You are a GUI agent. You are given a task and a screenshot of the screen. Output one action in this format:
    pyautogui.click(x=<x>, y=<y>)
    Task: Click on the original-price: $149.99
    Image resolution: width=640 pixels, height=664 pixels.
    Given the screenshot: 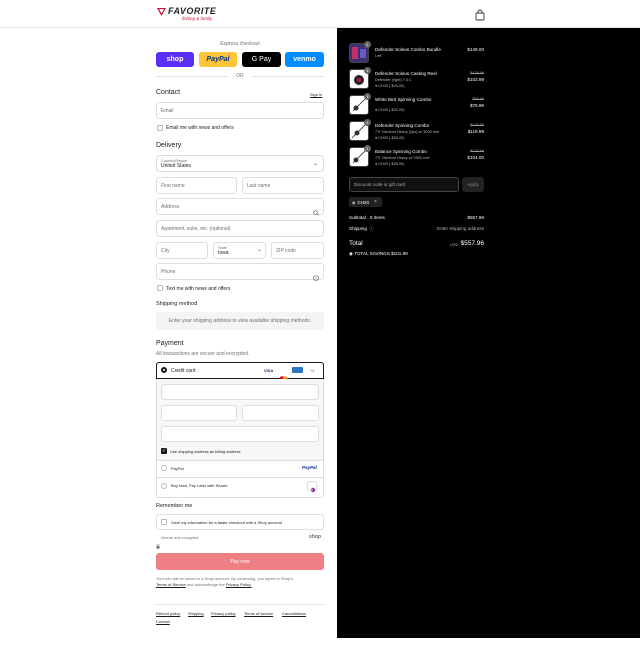 What is the action you would take?
    pyautogui.click(x=477, y=125)
    